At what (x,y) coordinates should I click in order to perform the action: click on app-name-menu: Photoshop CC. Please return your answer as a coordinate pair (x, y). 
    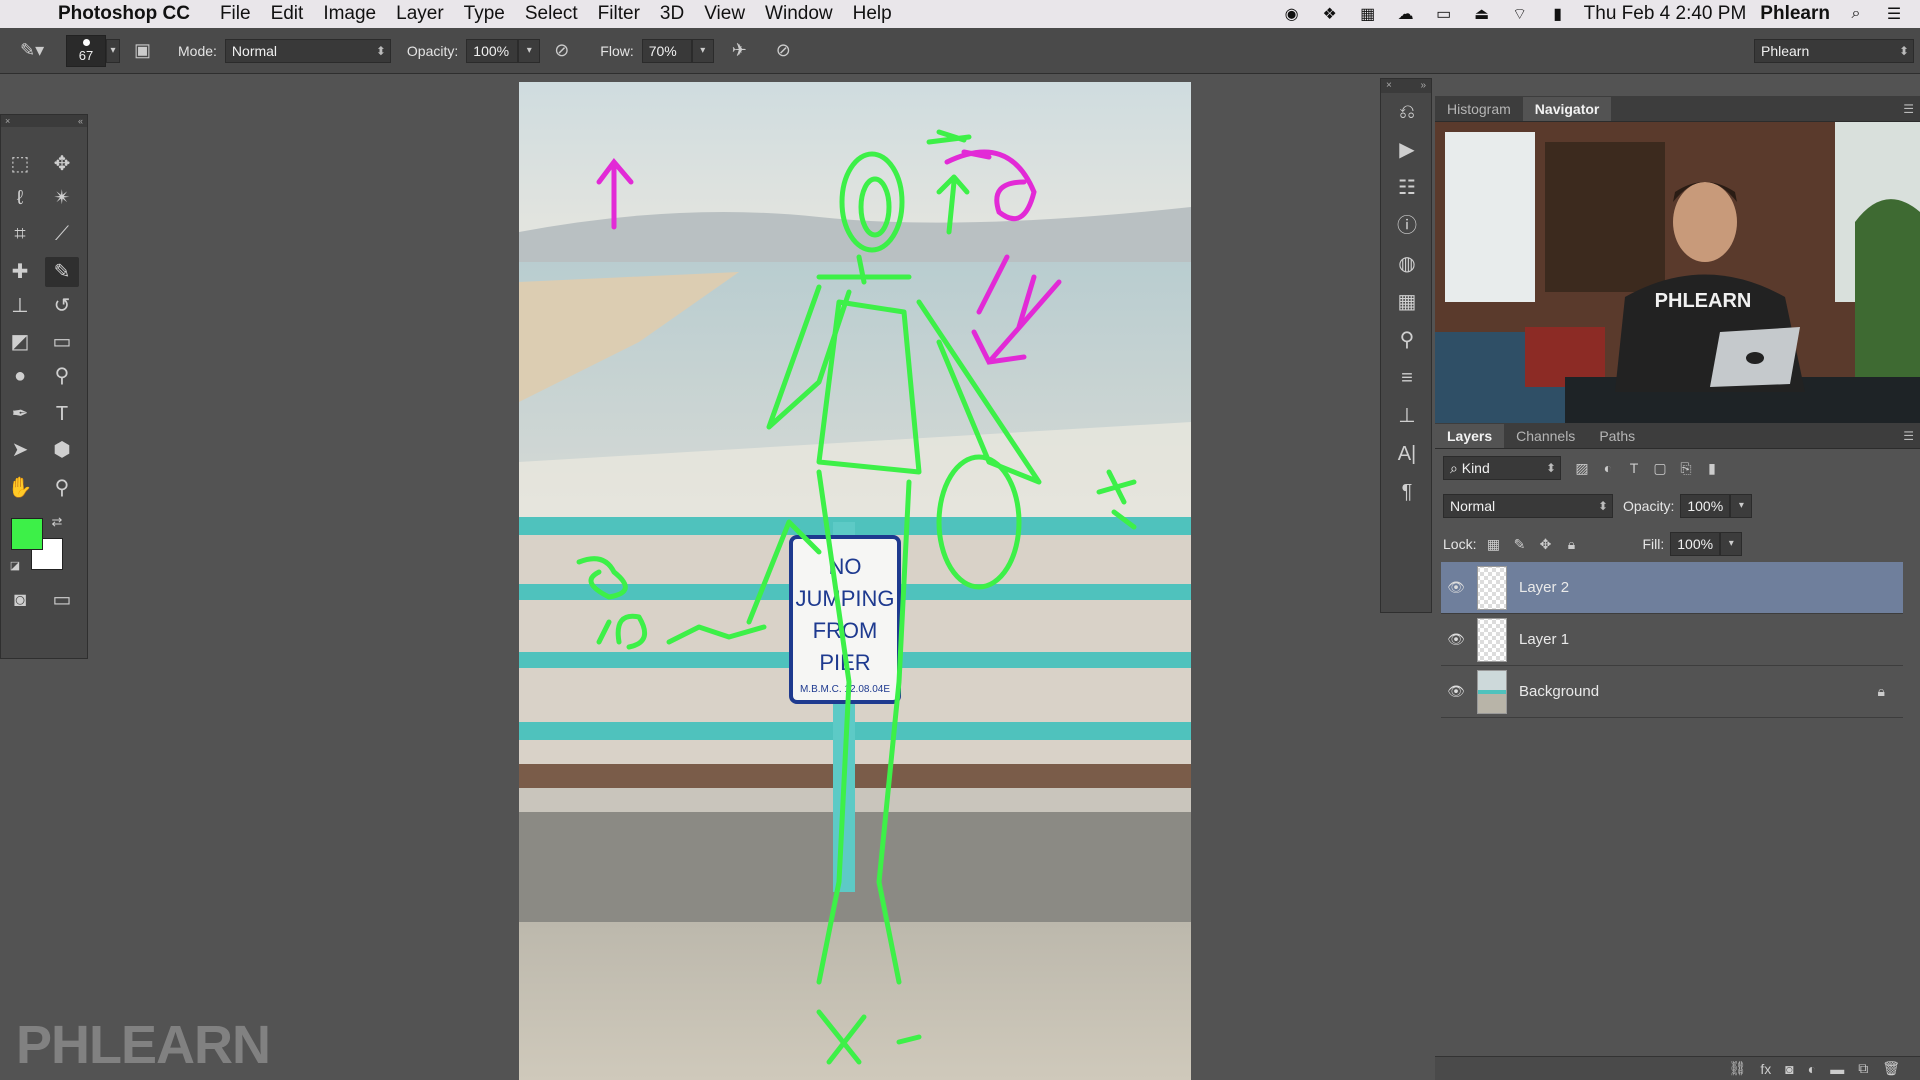
    Looking at the image, I should click on (124, 14).